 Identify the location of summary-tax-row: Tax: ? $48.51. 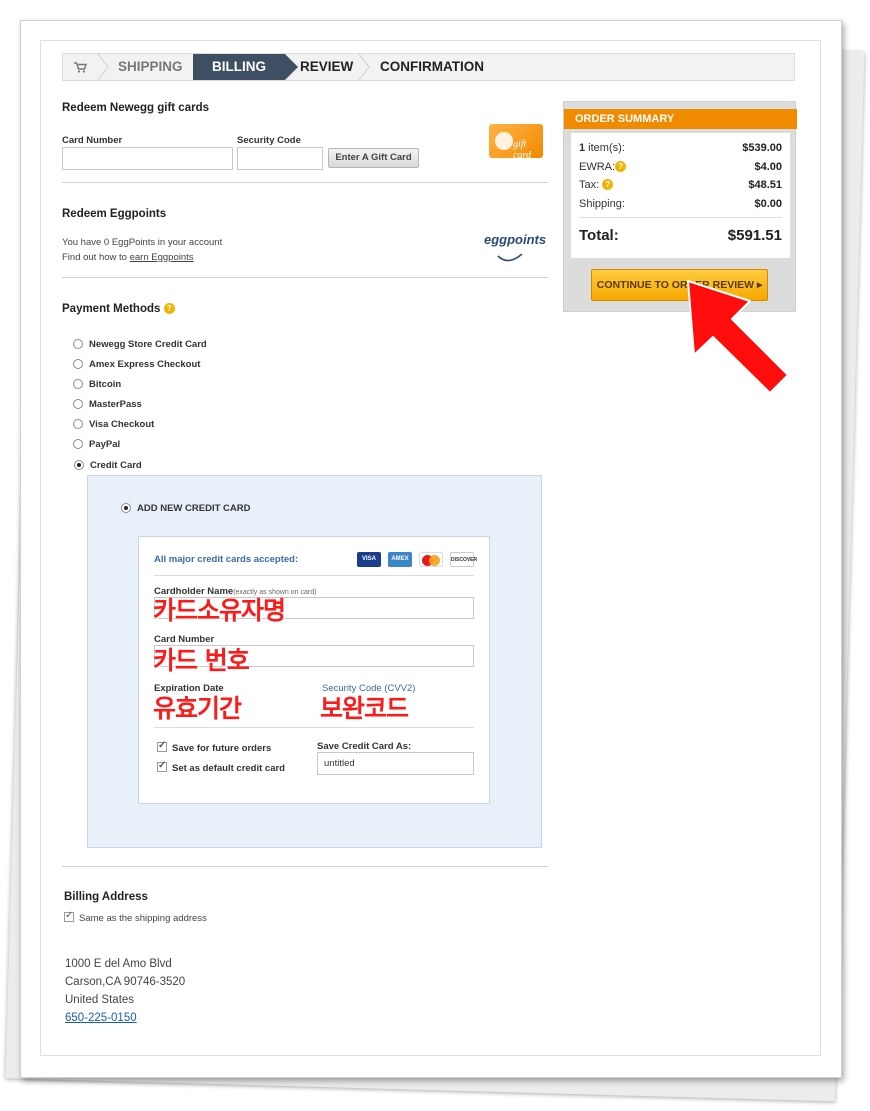
(680, 185).